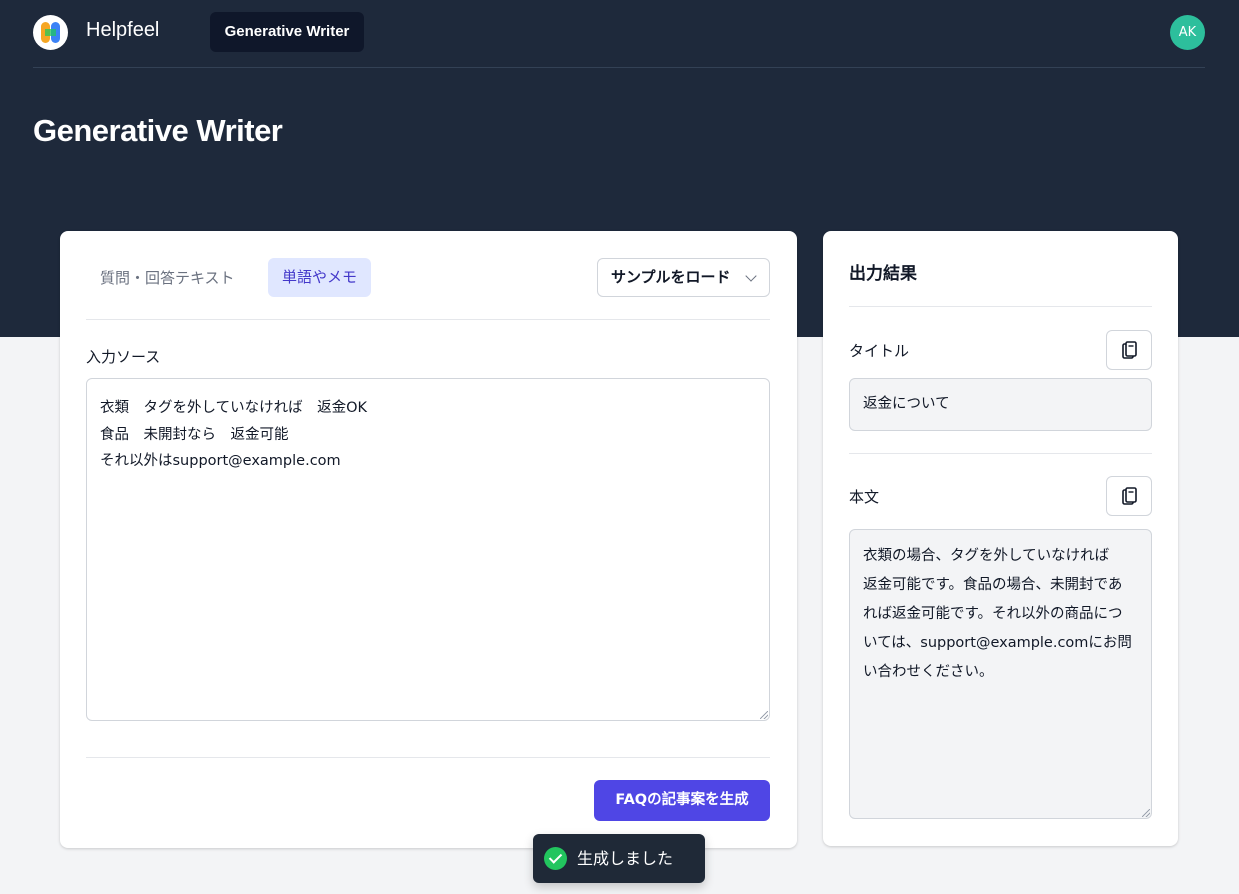 The image size is (1239, 894). I want to click on source-label: 入力ソース, so click(123, 357).